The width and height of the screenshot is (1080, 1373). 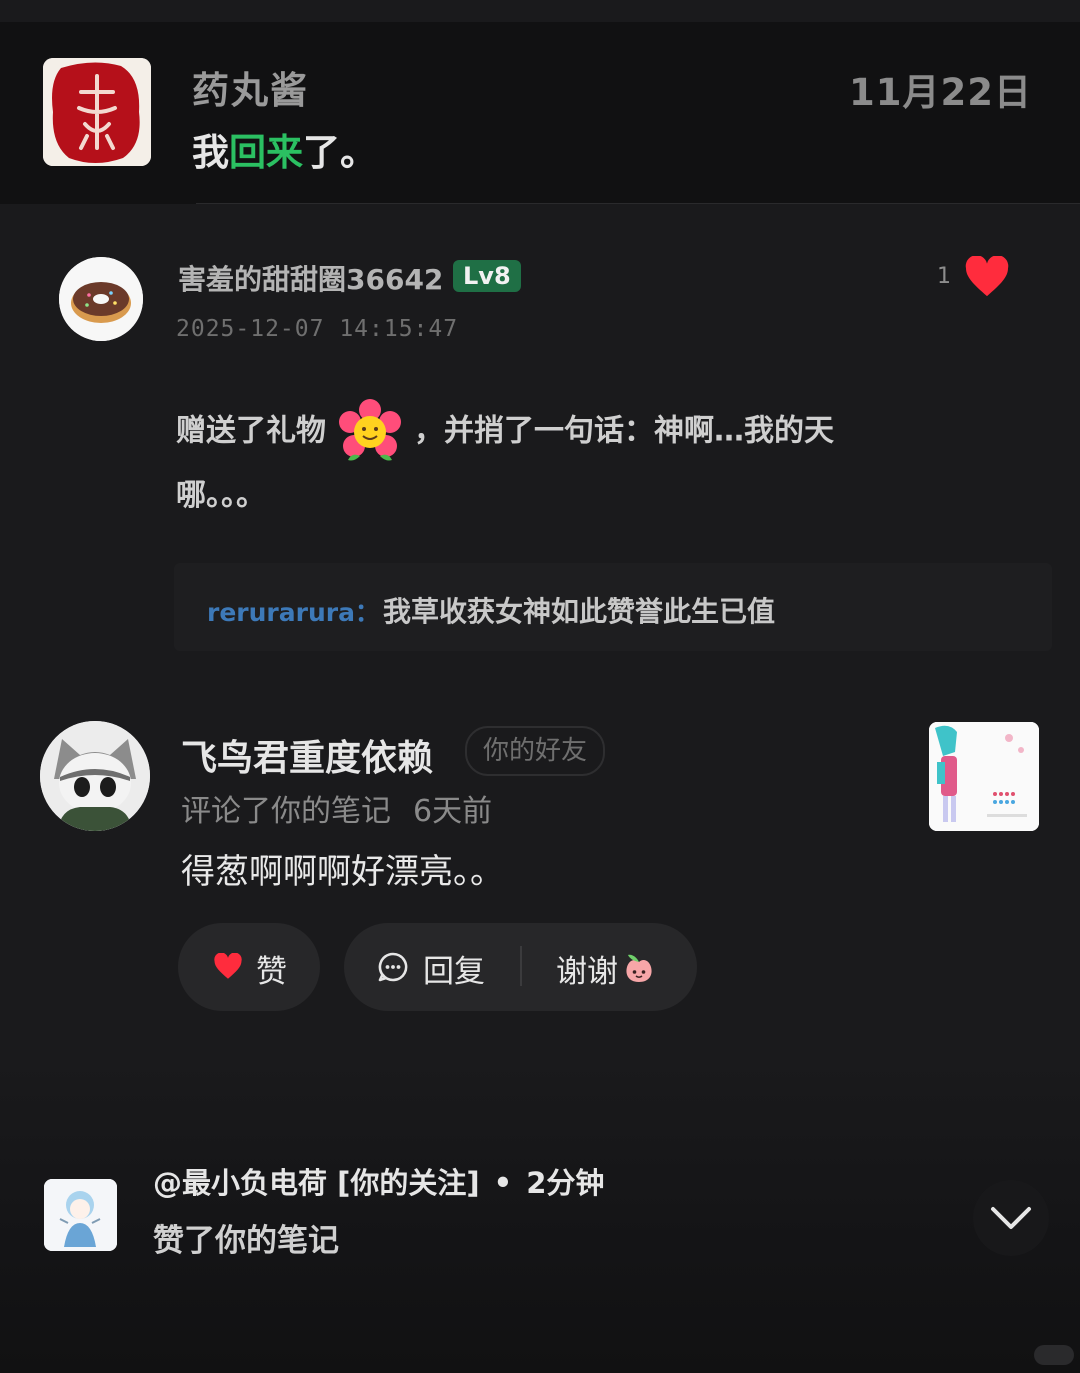 What do you see at coordinates (487, 276) in the screenshot?
I see `level-badge: Lv8` at bounding box center [487, 276].